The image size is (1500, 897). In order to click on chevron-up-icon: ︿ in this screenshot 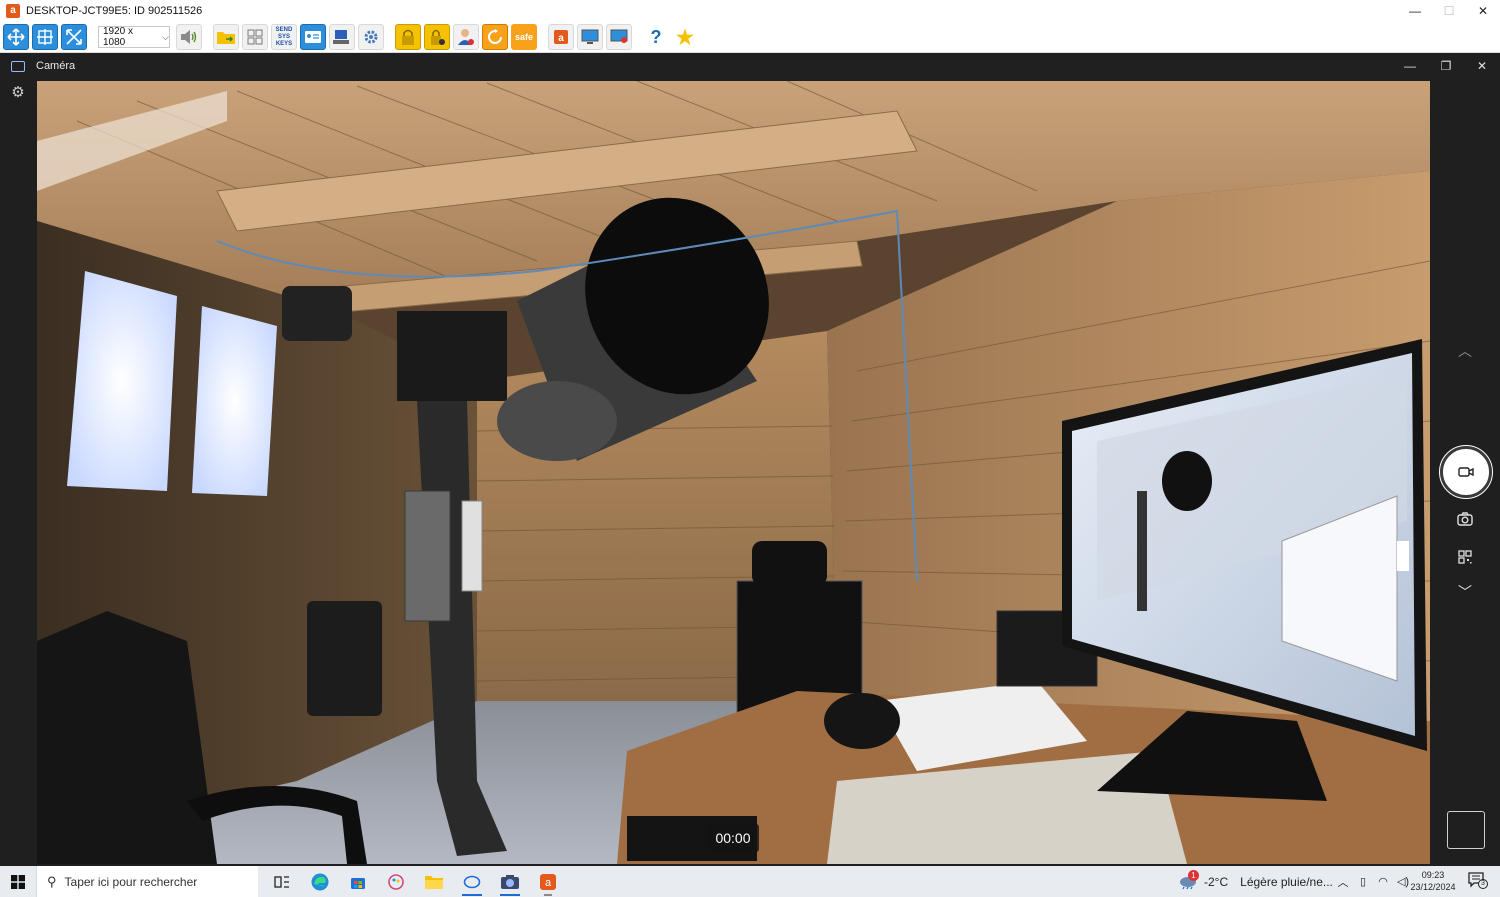, I will do `click(1465, 351)`.